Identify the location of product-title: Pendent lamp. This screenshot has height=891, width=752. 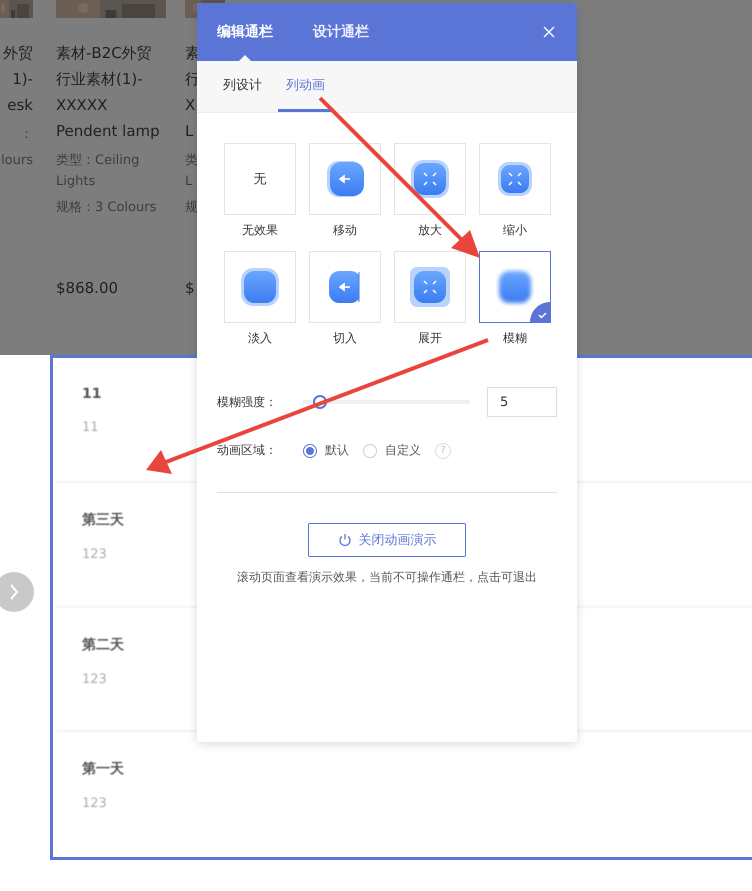
(108, 131).